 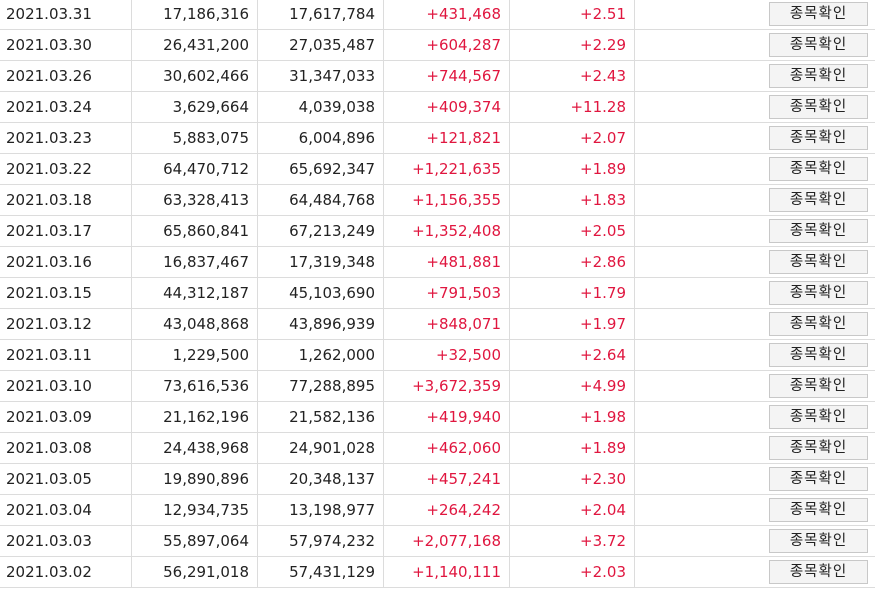 I want to click on value-before-cell: 56,291,018, so click(x=194, y=572).